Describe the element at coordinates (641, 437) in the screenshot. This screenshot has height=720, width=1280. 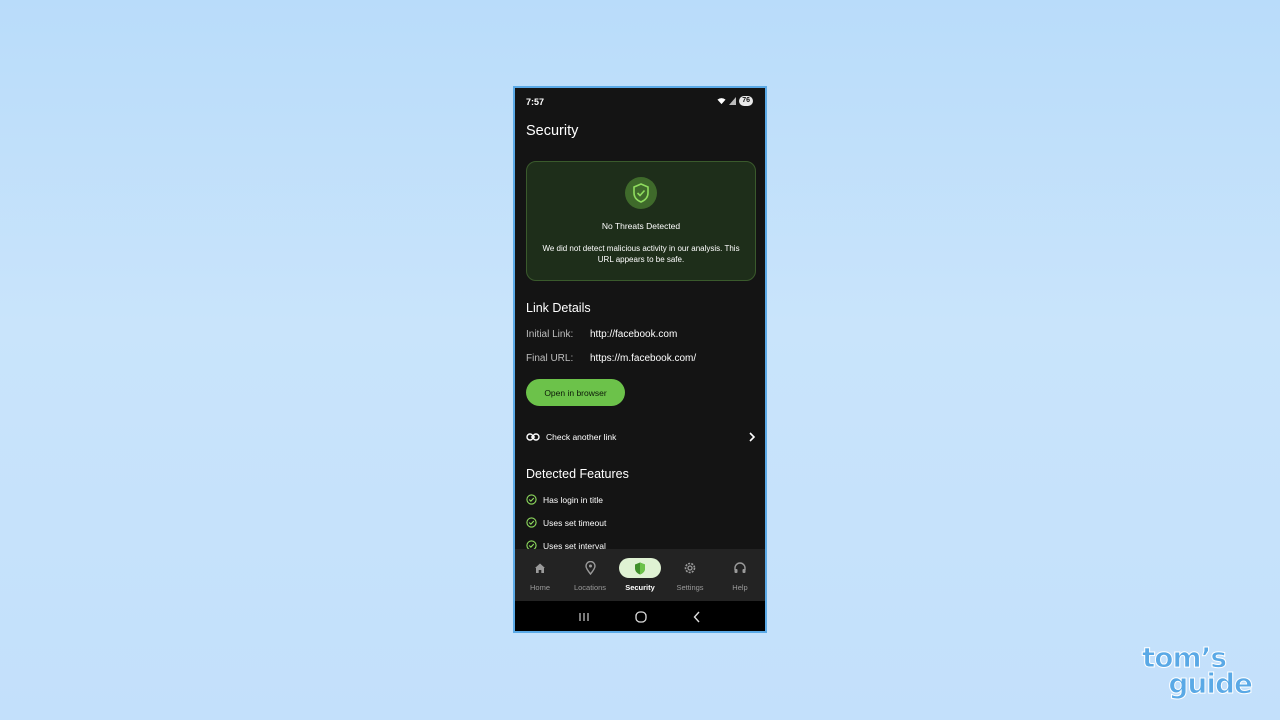
I see `check-another-link-row: Check another link` at that location.